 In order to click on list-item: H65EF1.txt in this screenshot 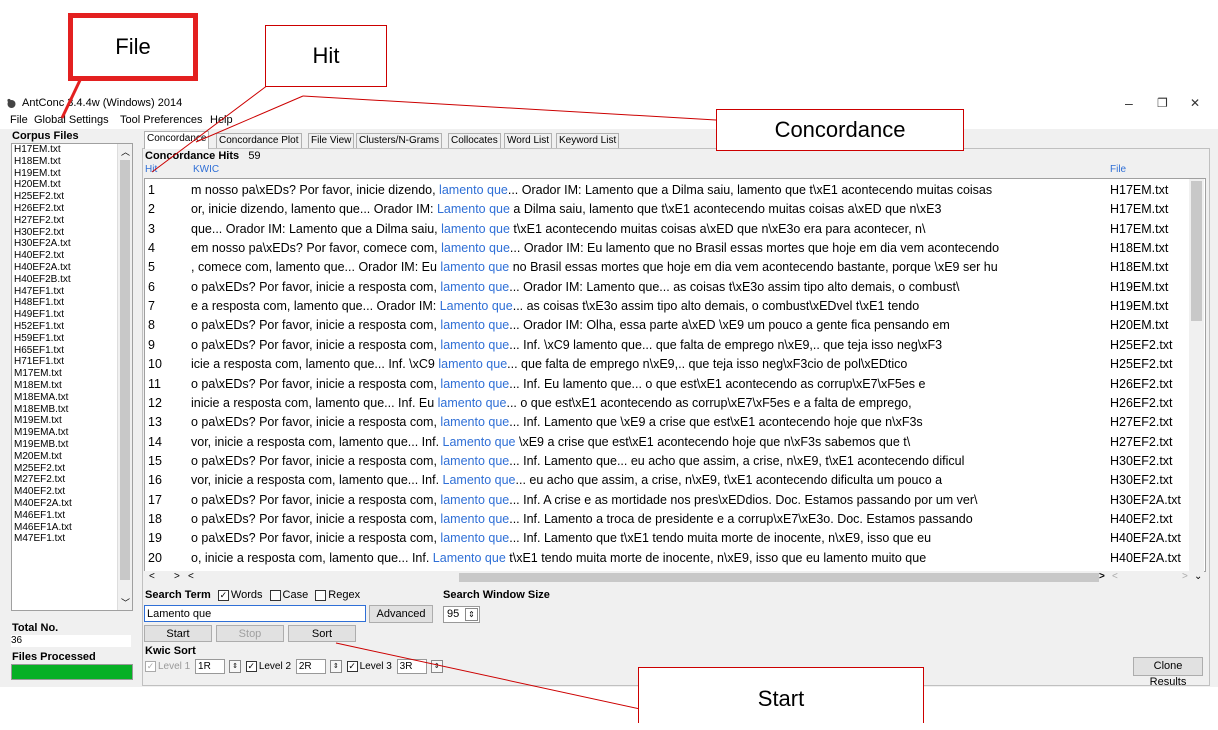, I will do `click(66, 351)`.